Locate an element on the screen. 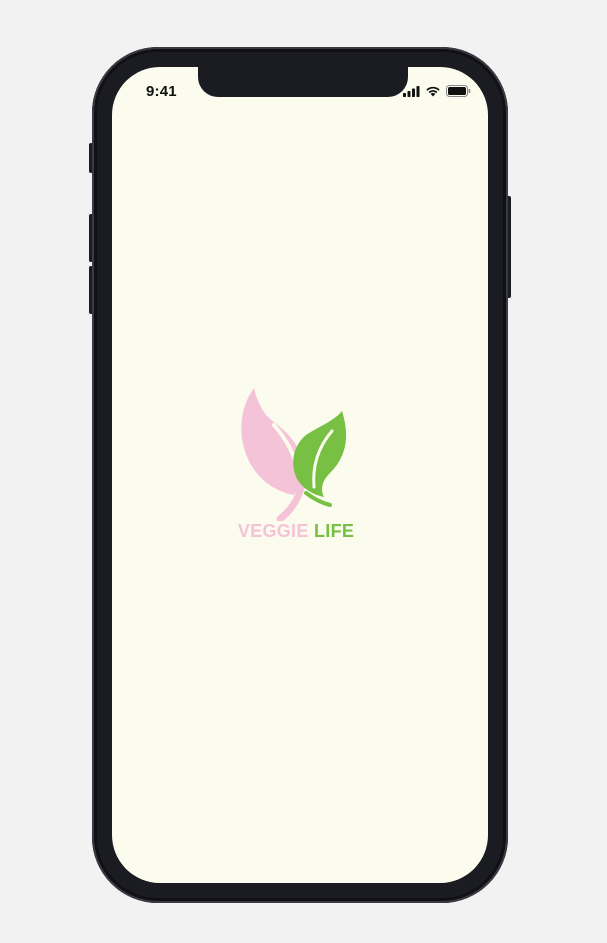 This screenshot has width=607, height=943. brand-name: VEGGIE LIFE is located at coordinates (296, 531).